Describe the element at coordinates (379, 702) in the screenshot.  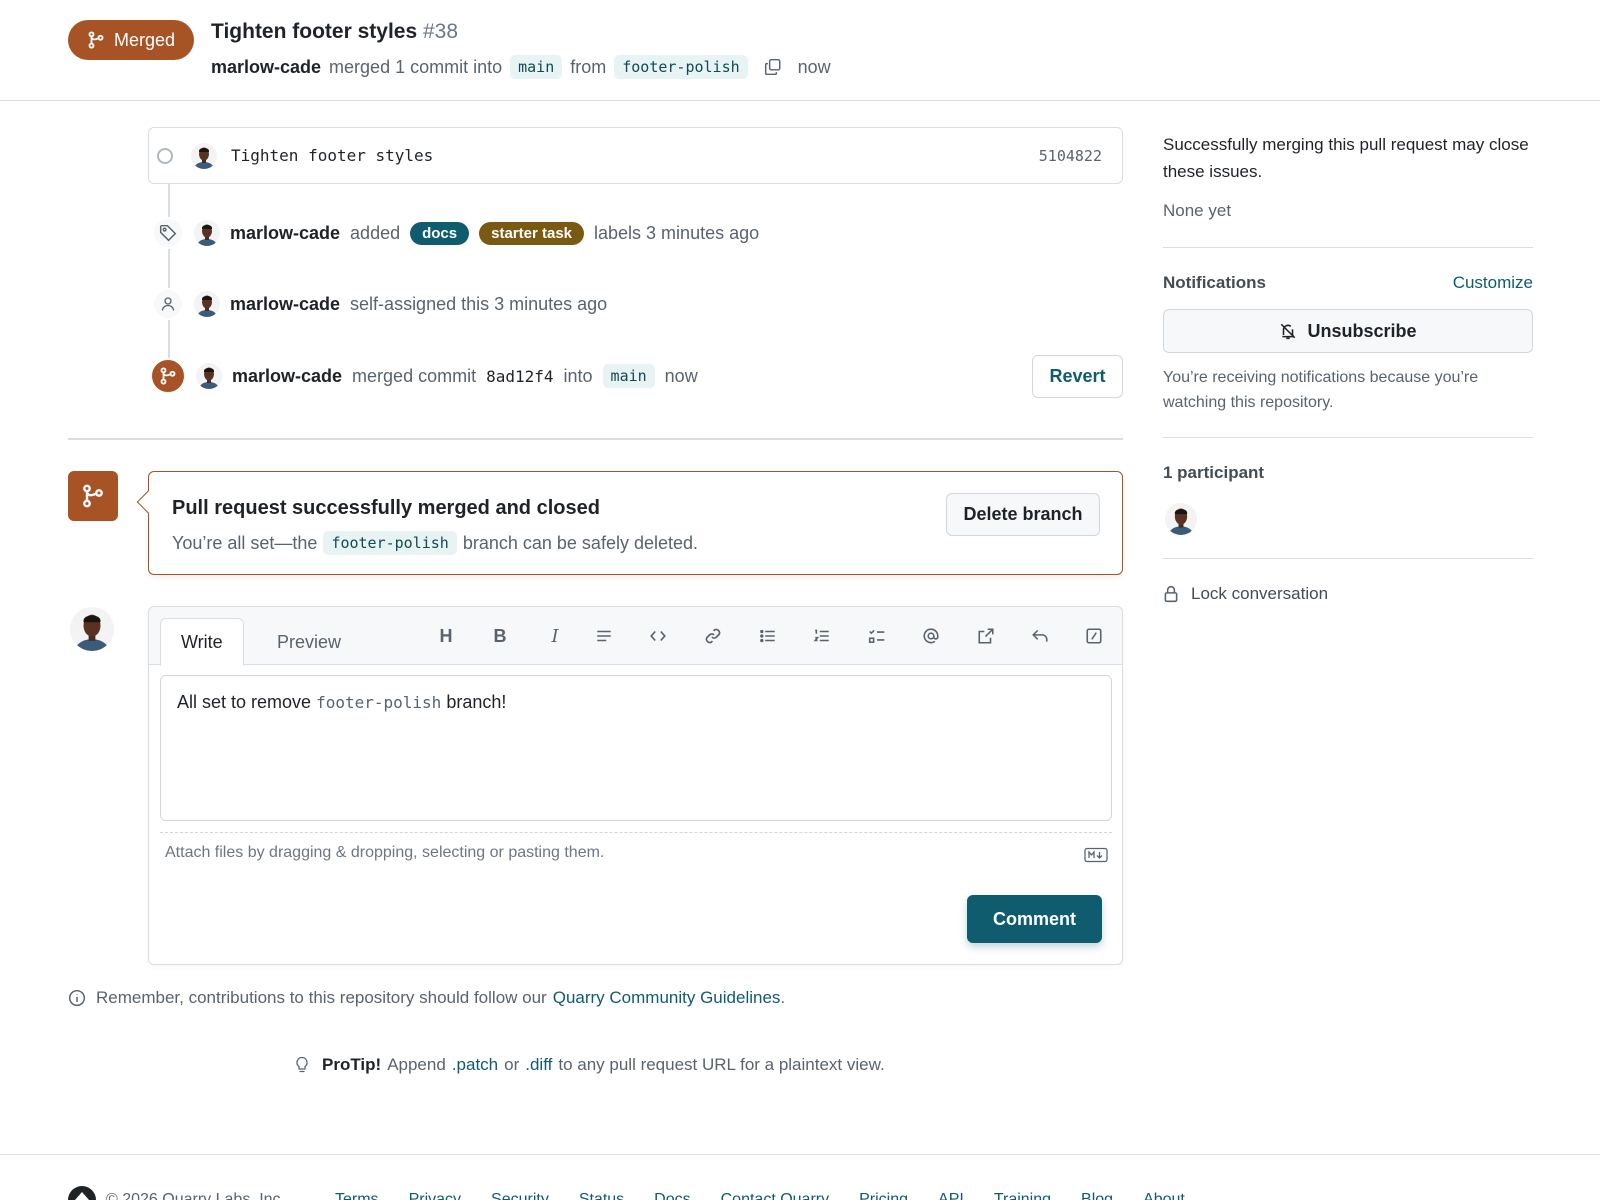
I see `comment-text-code: footer-polish` at that location.